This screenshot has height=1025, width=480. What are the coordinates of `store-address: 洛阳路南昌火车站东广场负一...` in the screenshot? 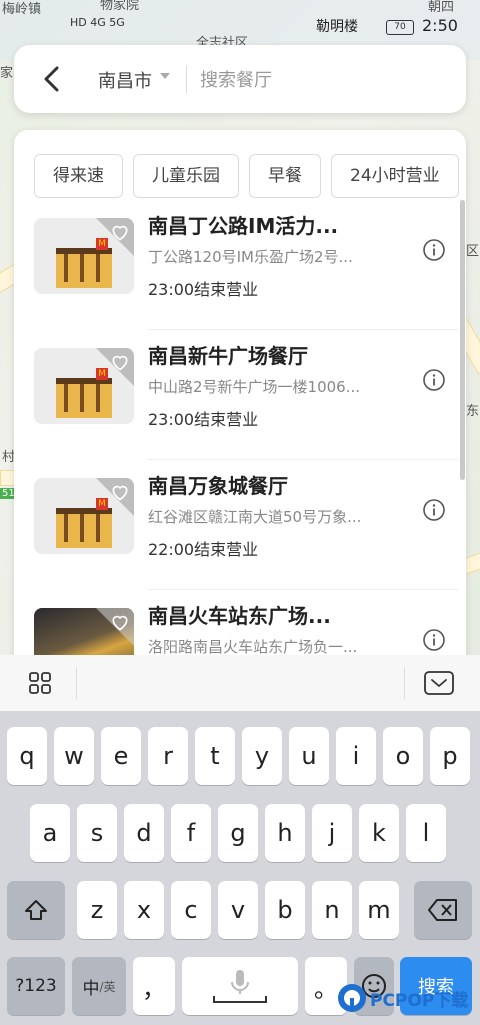 It's located at (253, 647).